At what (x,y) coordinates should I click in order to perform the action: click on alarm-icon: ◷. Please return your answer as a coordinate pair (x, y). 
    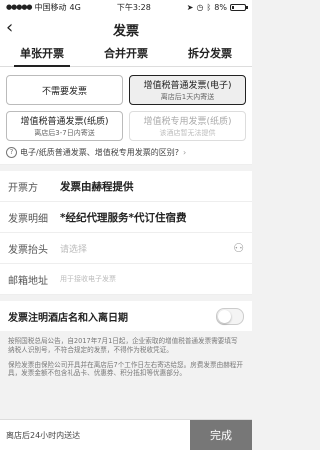
    Looking at the image, I should click on (200, 7).